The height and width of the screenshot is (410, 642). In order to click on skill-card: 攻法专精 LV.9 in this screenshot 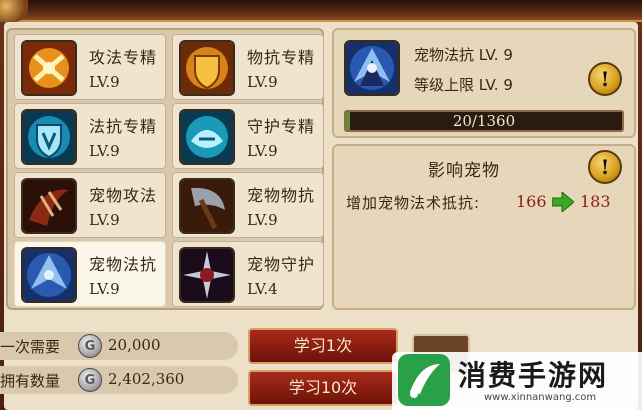, I will do `click(90, 67)`.